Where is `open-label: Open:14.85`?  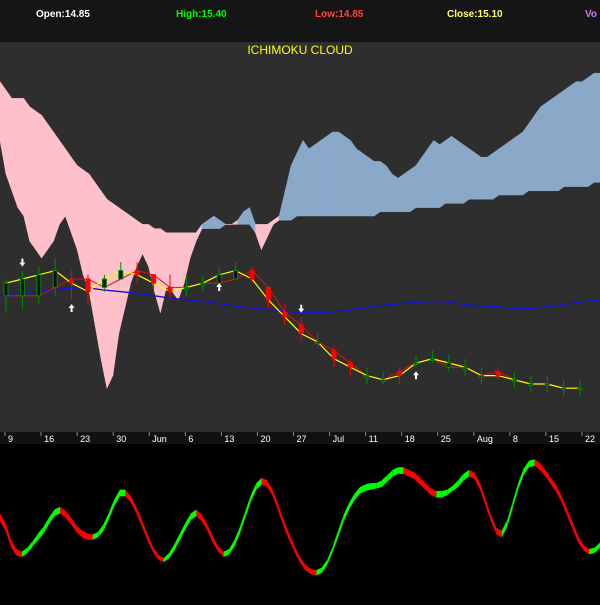 open-label: Open:14.85 is located at coordinates (63, 14).